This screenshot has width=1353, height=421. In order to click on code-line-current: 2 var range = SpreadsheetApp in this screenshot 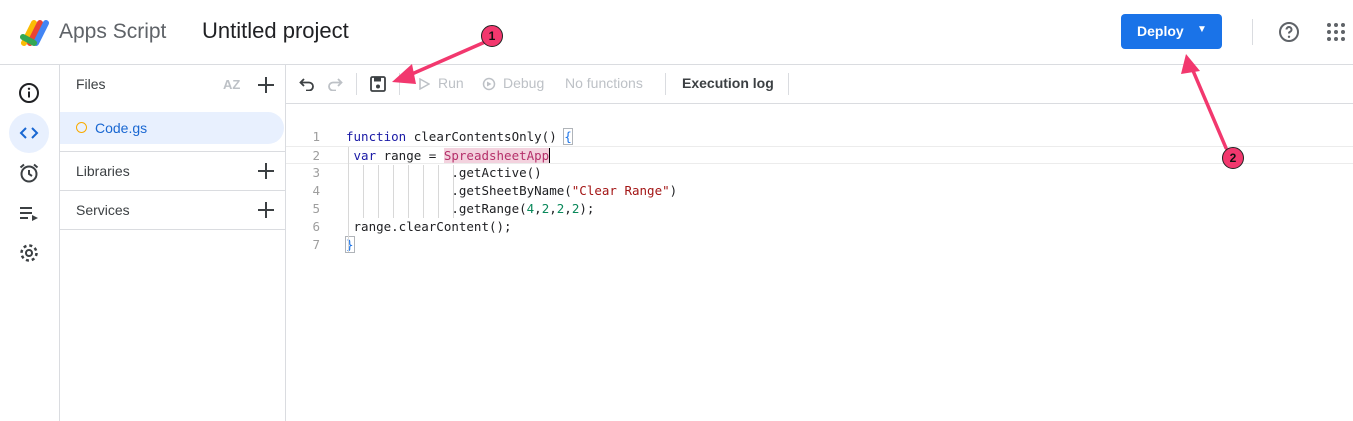, I will do `click(819, 155)`.